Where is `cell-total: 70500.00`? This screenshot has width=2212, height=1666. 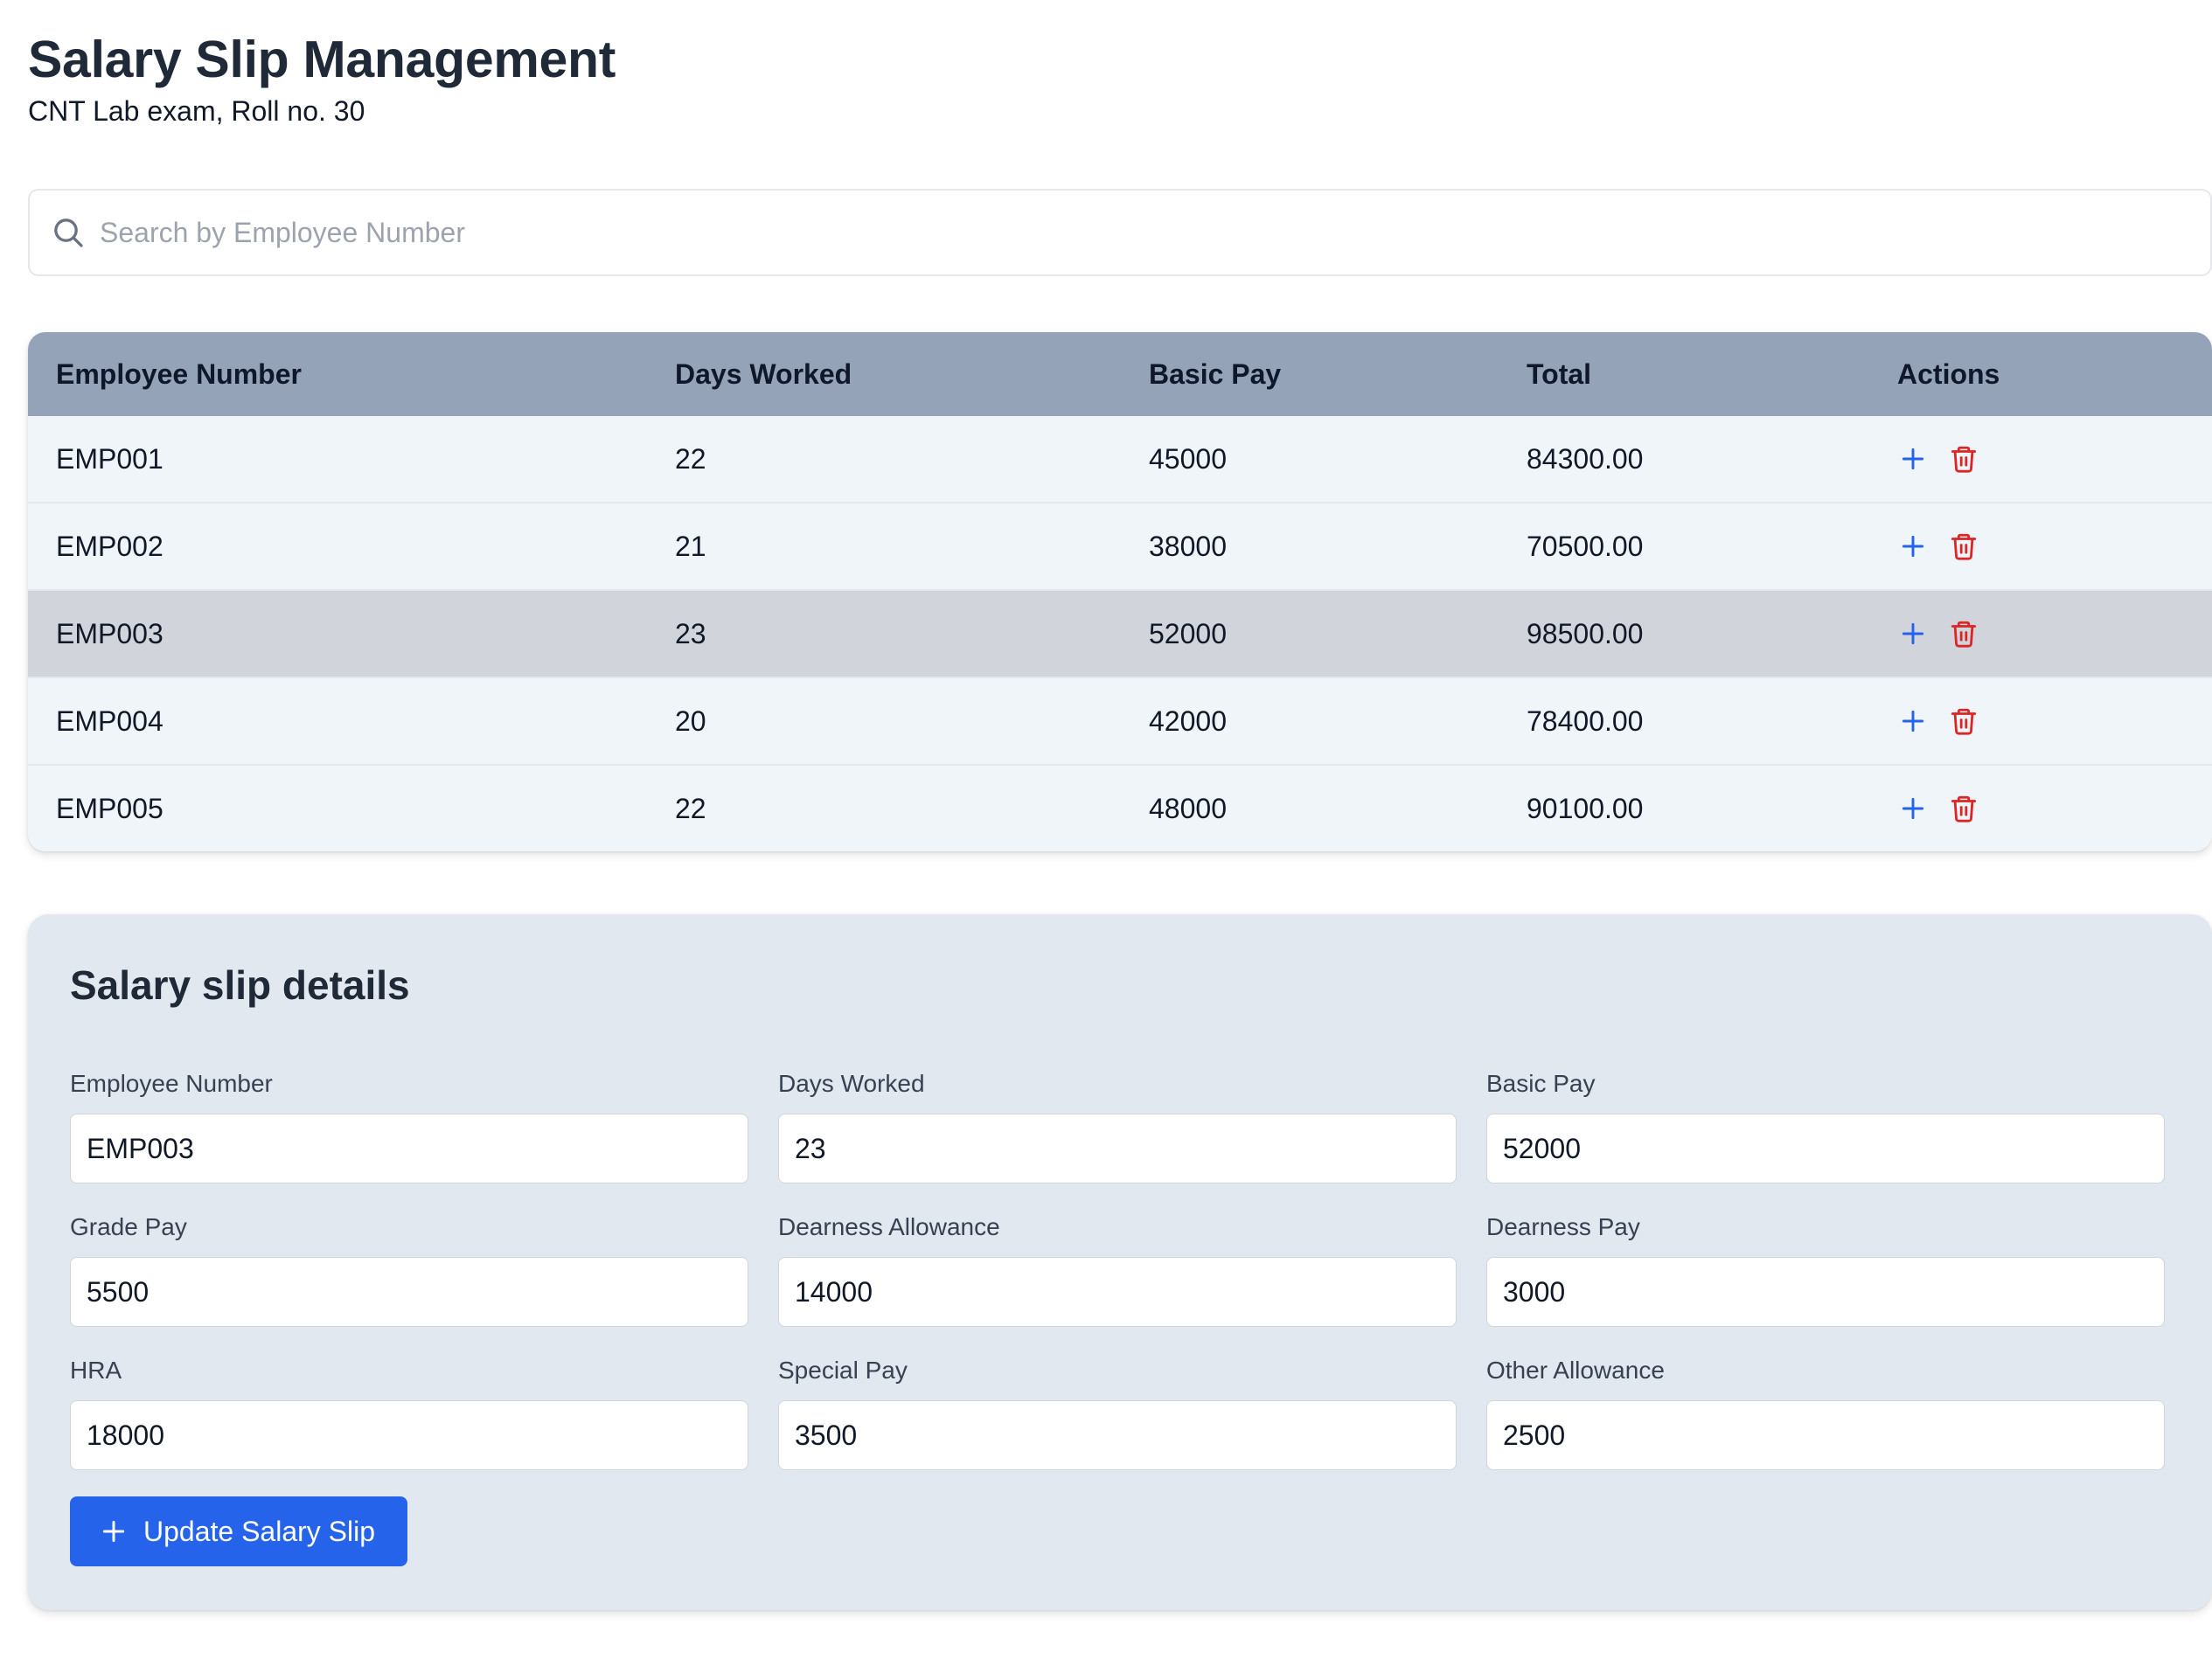 cell-total: 70500.00 is located at coordinates (1585, 546).